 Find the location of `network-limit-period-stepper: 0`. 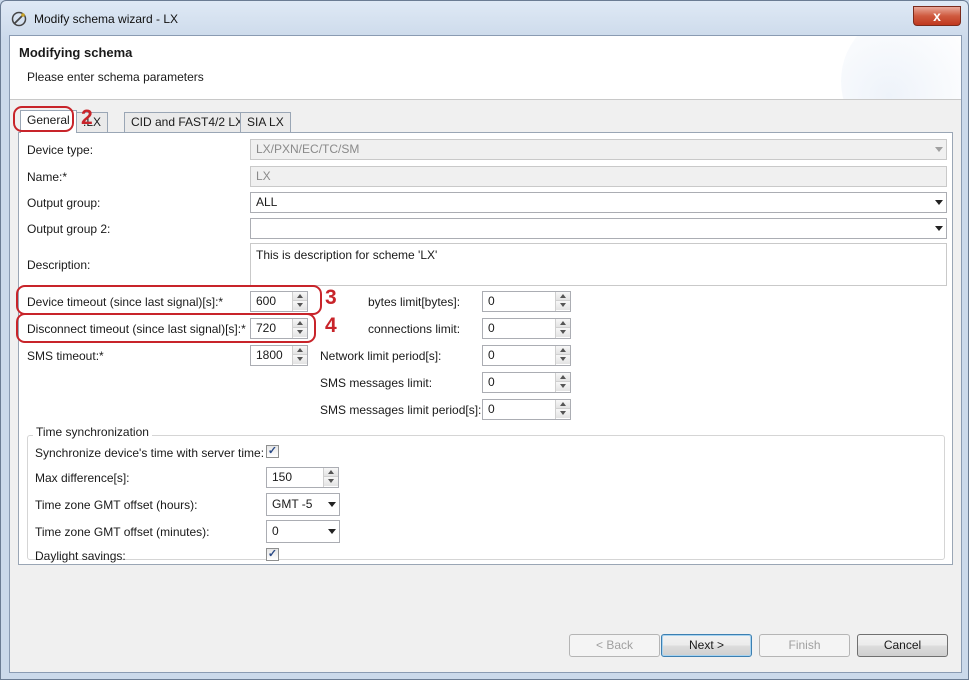

network-limit-period-stepper: 0 is located at coordinates (526, 355).